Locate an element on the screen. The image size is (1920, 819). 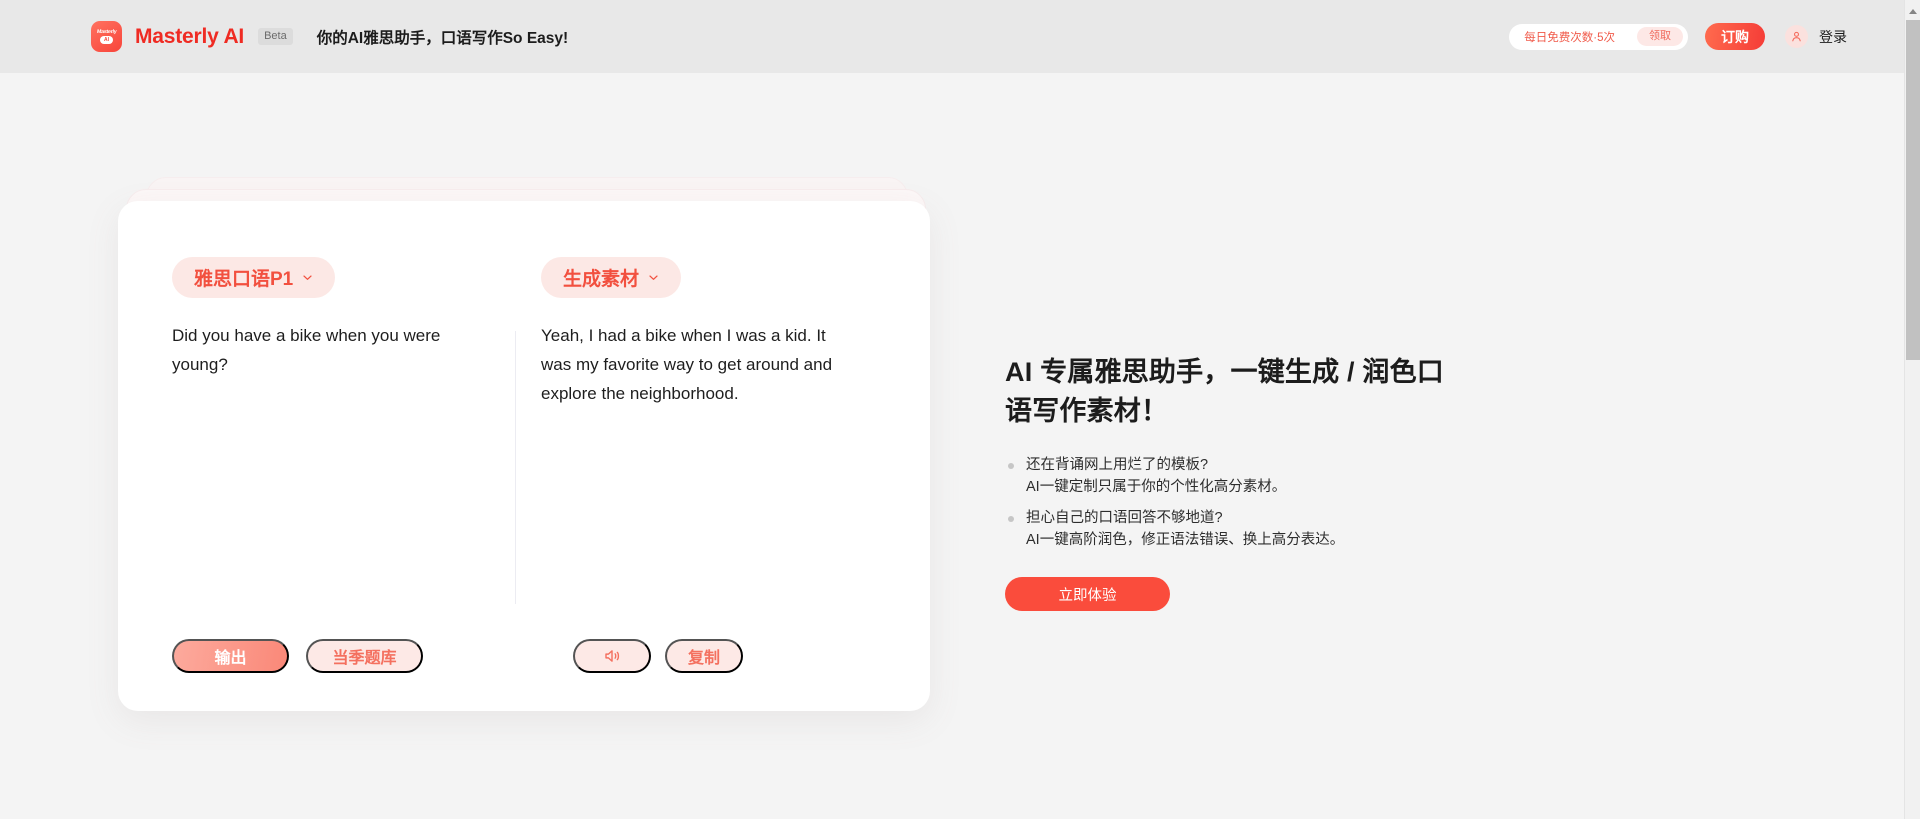
user-icon is located at coordinates (1796, 36).